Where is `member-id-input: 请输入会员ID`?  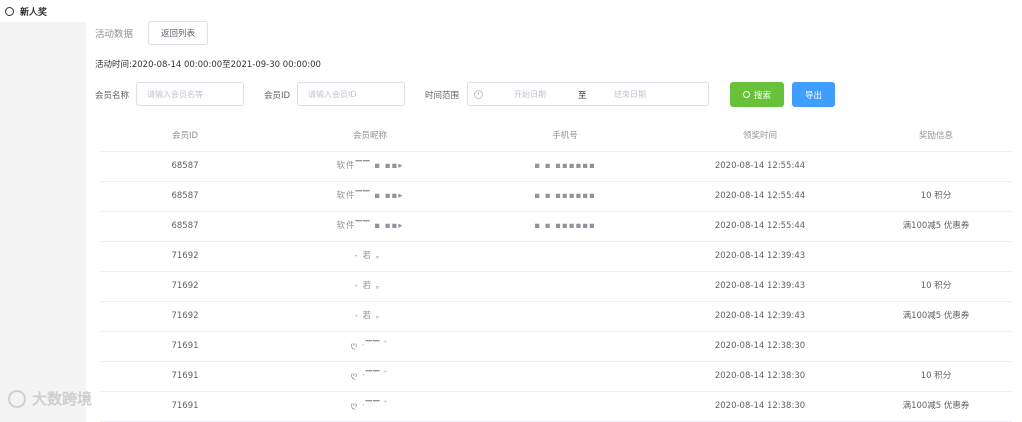 member-id-input: 请输入会员ID is located at coordinates (351, 94).